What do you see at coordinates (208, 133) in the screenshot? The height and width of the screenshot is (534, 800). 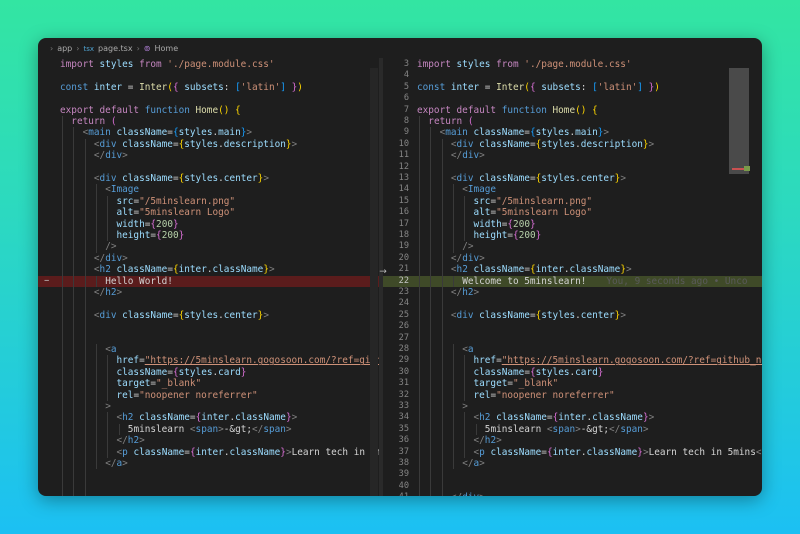 I see `code-line: <main className={styles.main}>` at bounding box center [208, 133].